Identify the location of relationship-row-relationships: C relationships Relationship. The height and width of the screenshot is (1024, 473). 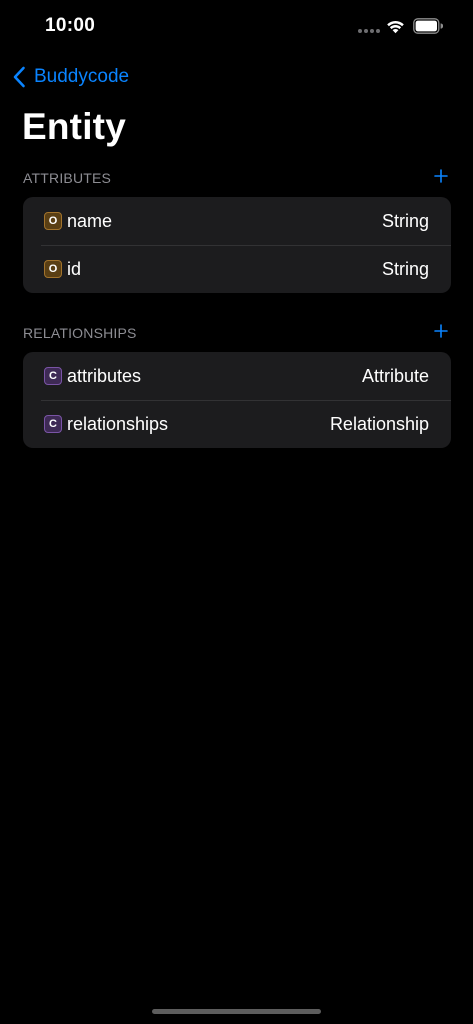
(237, 424).